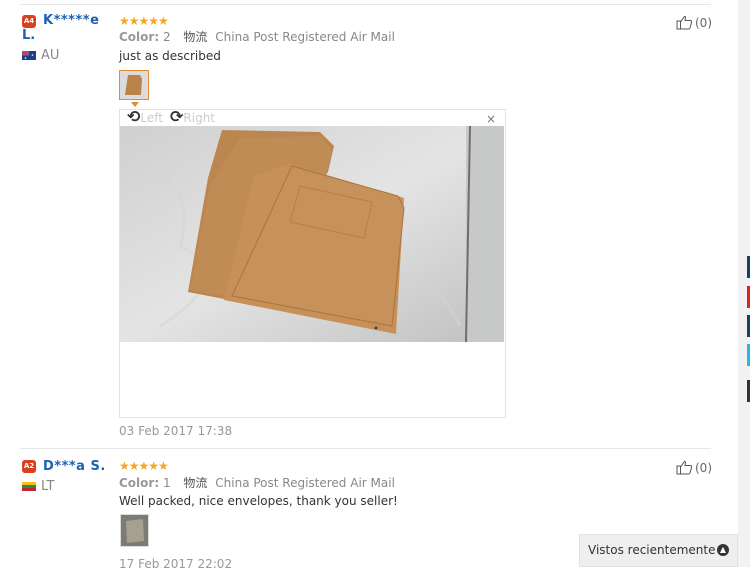 This screenshot has height=572, width=750. Describe the element at coordinates (166, 483) in the screenshot. I see `color-value: 1` at that location.